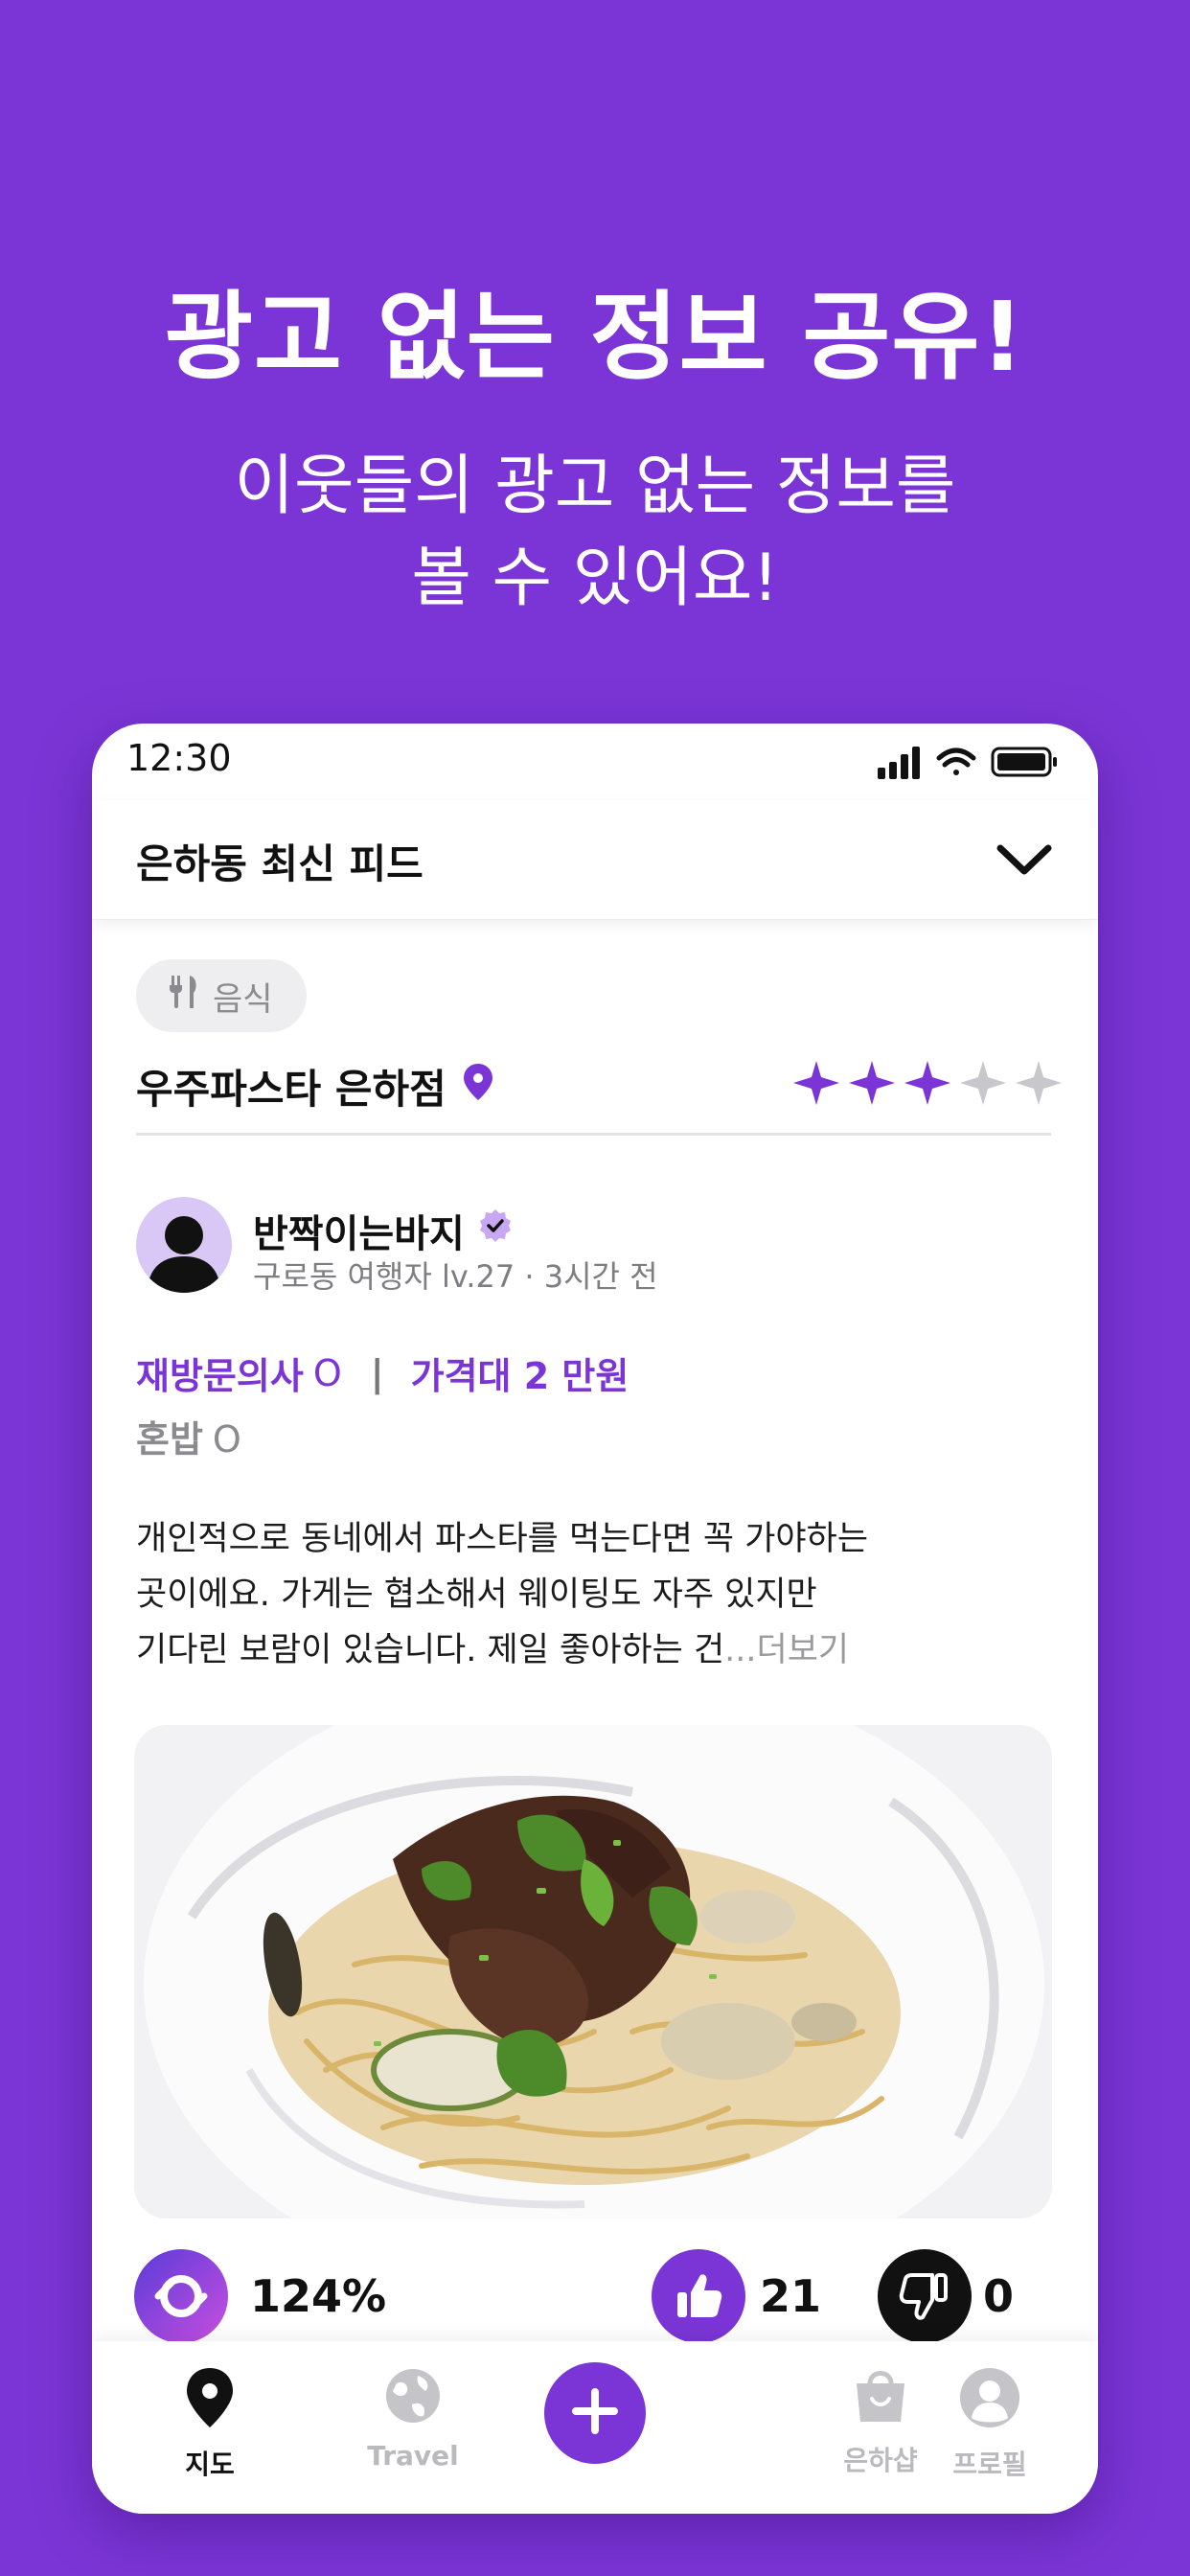  I want to click on tags-row: 재방문의사 O | 가격대 2 만원, so click(382, 1372).